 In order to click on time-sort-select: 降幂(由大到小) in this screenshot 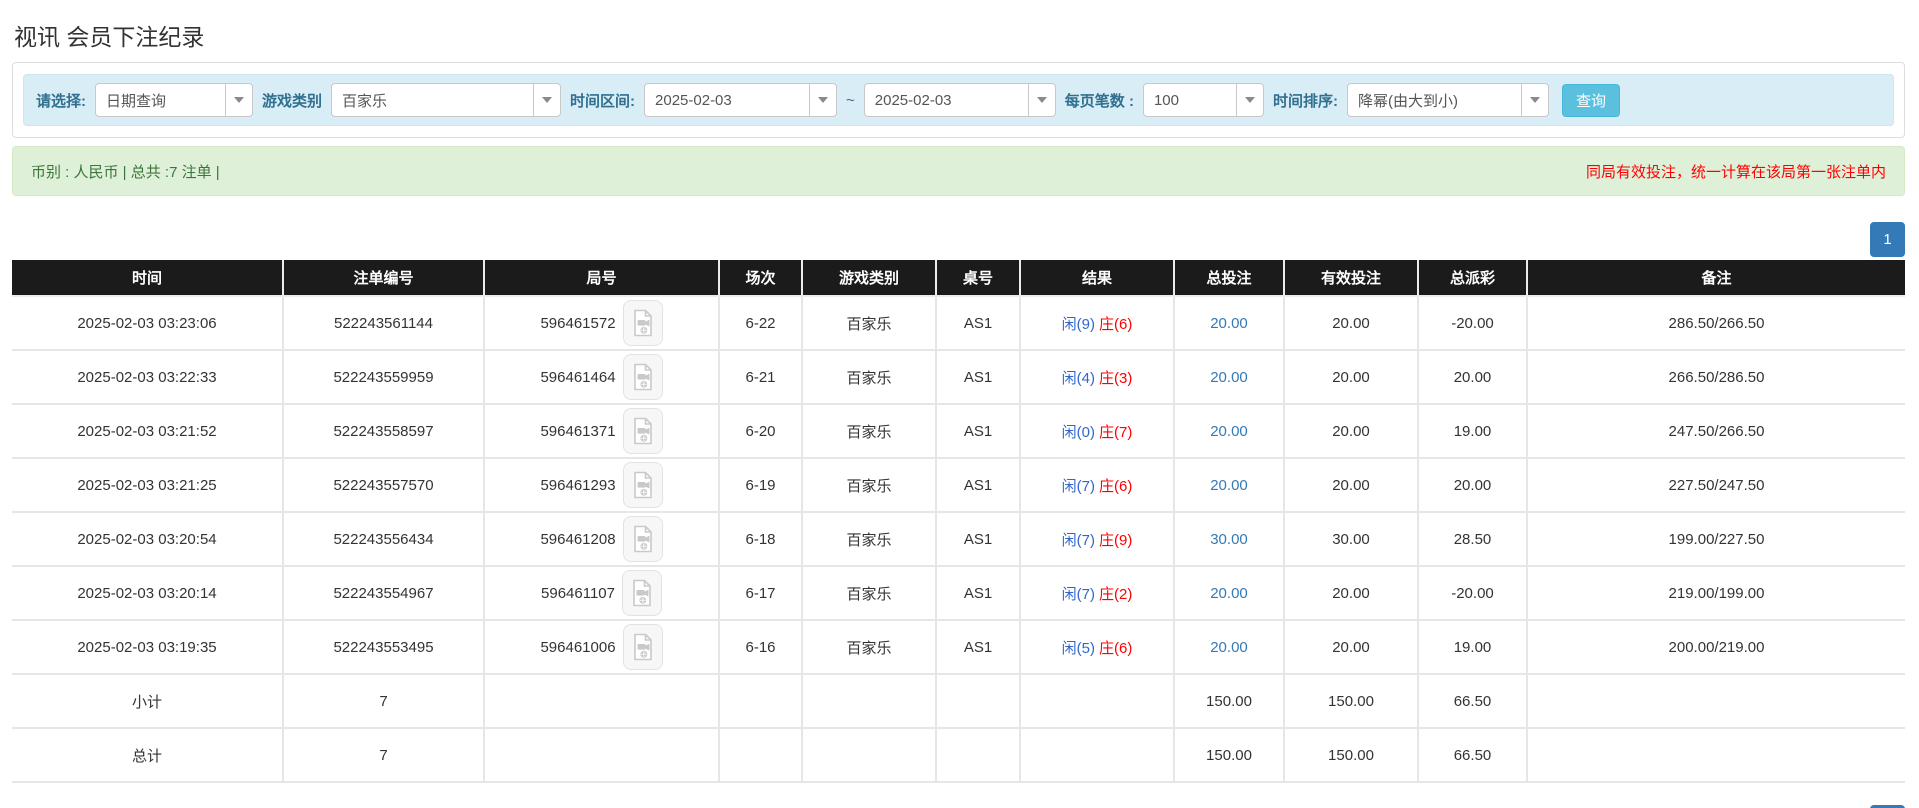, I will do `click(1447, 100)`.